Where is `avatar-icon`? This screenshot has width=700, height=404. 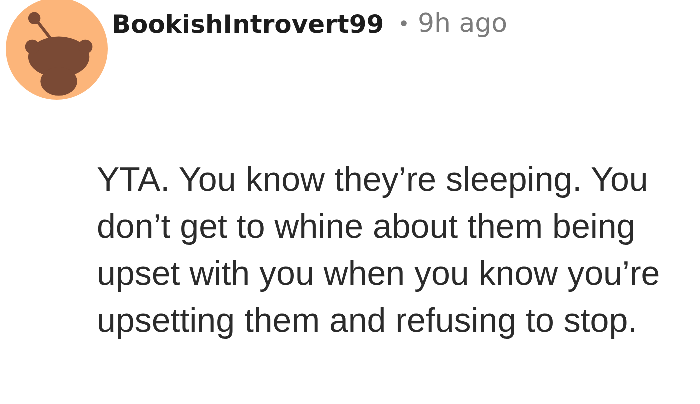
avatar-icon is located at coordinates (57, 50).